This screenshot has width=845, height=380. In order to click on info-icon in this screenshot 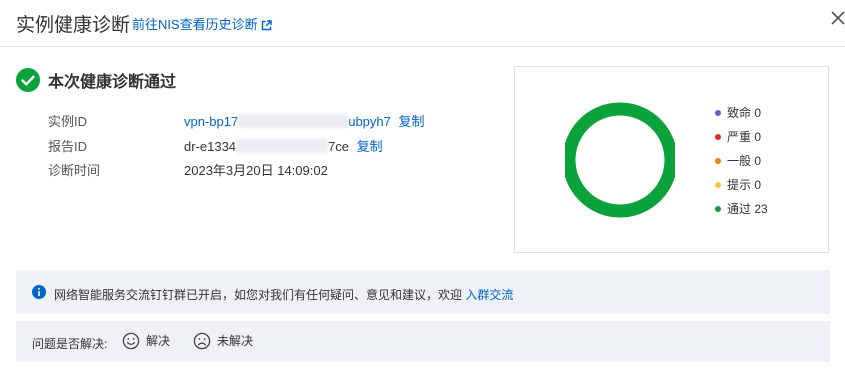, I will do `click(39, 292)`.